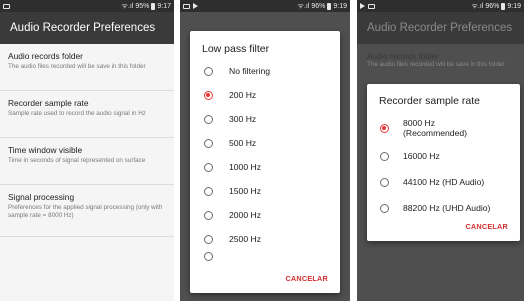 The height and width of the screenshot is (301, 524). I want to click on option-label: 8000 Hz (Recommended), so click(435, 127).